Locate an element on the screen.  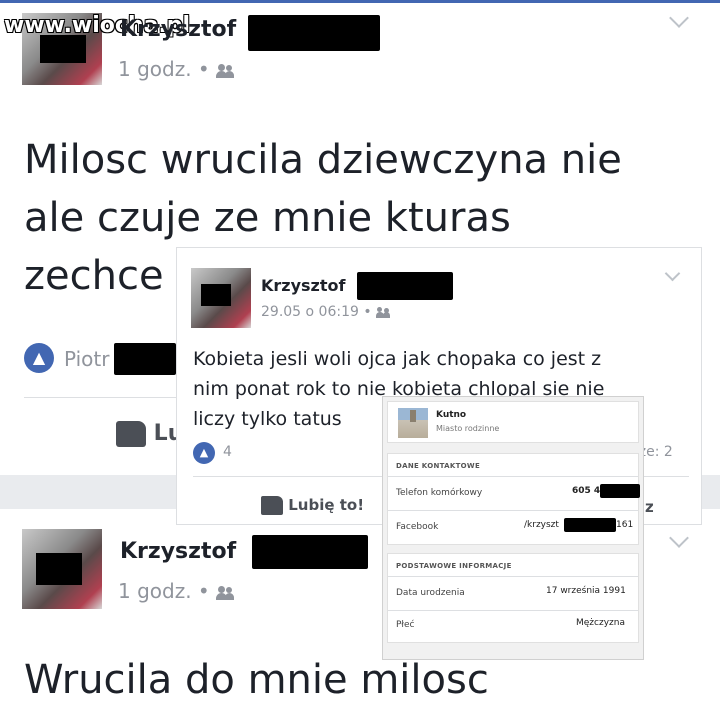
gender-value: Mężczyzna is located at coordinates (600, 623).